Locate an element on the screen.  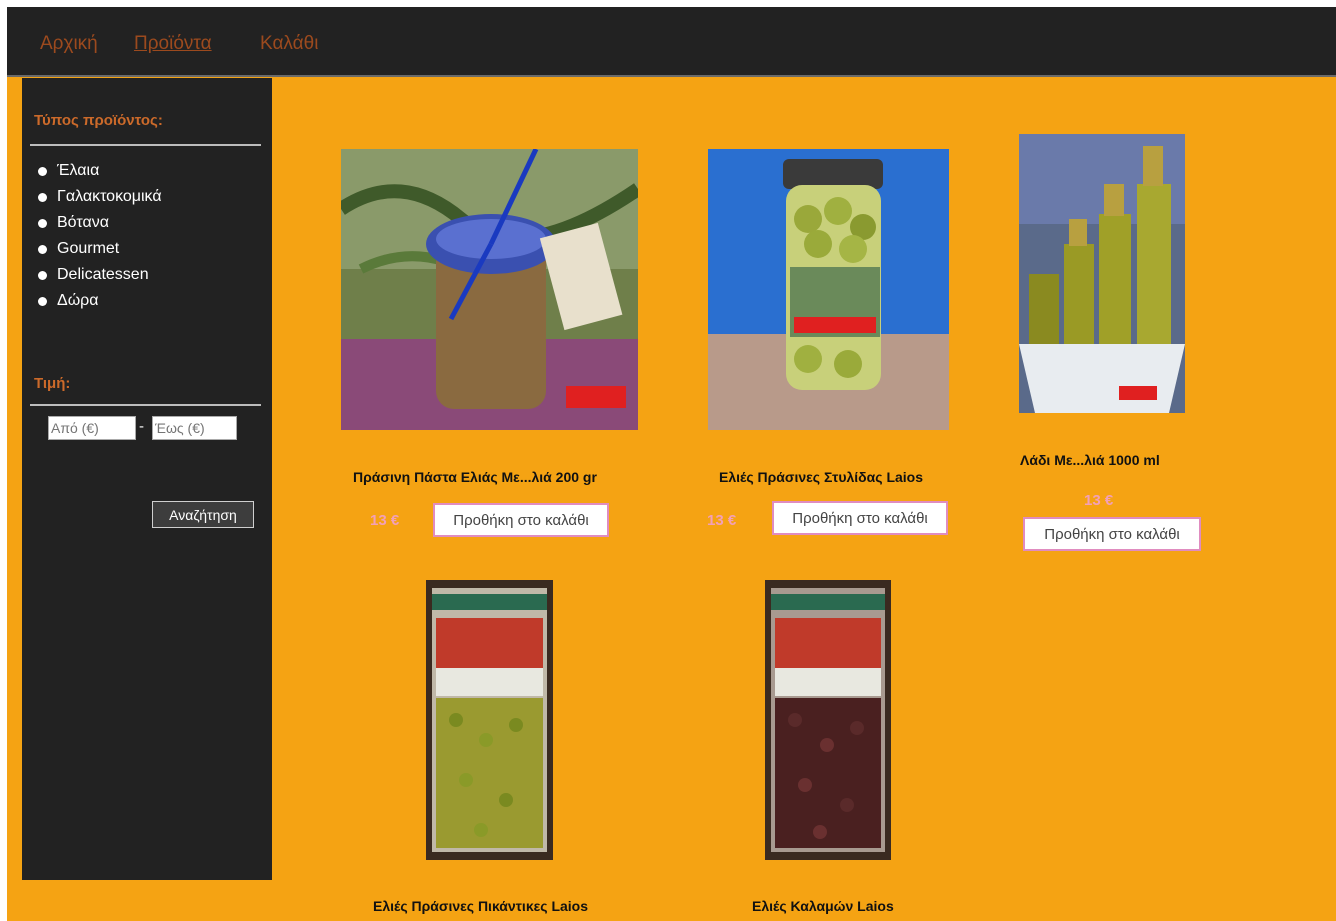
category-item-gifts: Δώρα is located at coordinates (100, 301).